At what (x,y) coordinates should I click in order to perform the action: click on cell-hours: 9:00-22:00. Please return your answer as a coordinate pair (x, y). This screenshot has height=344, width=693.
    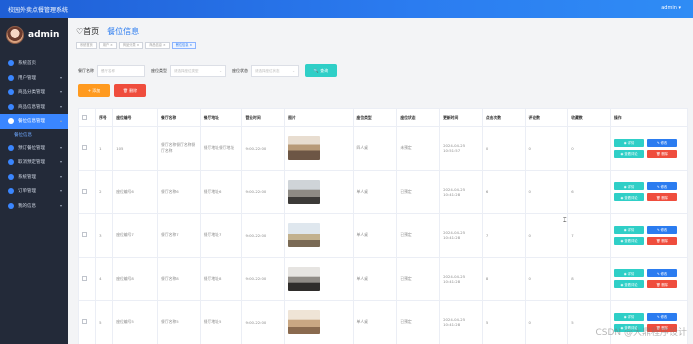
    Looking at the image, I should click on (263, 322).